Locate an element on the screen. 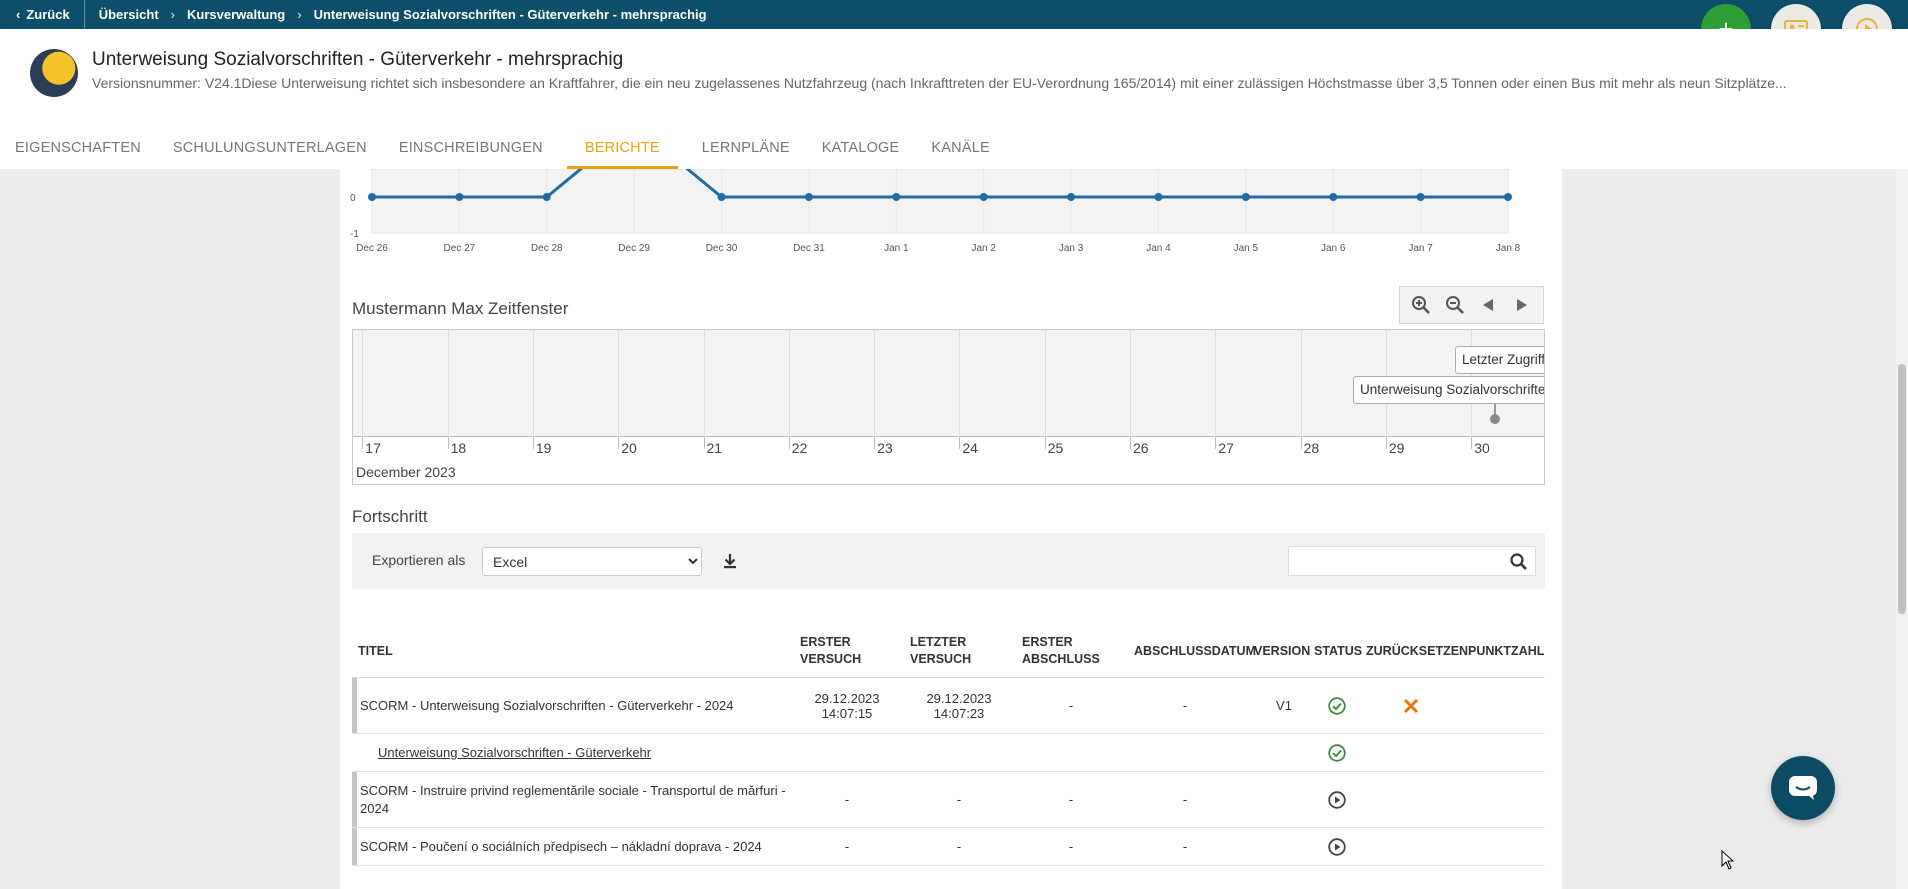  timeline-day-label: 29 is located at coordinates (1396, 448).